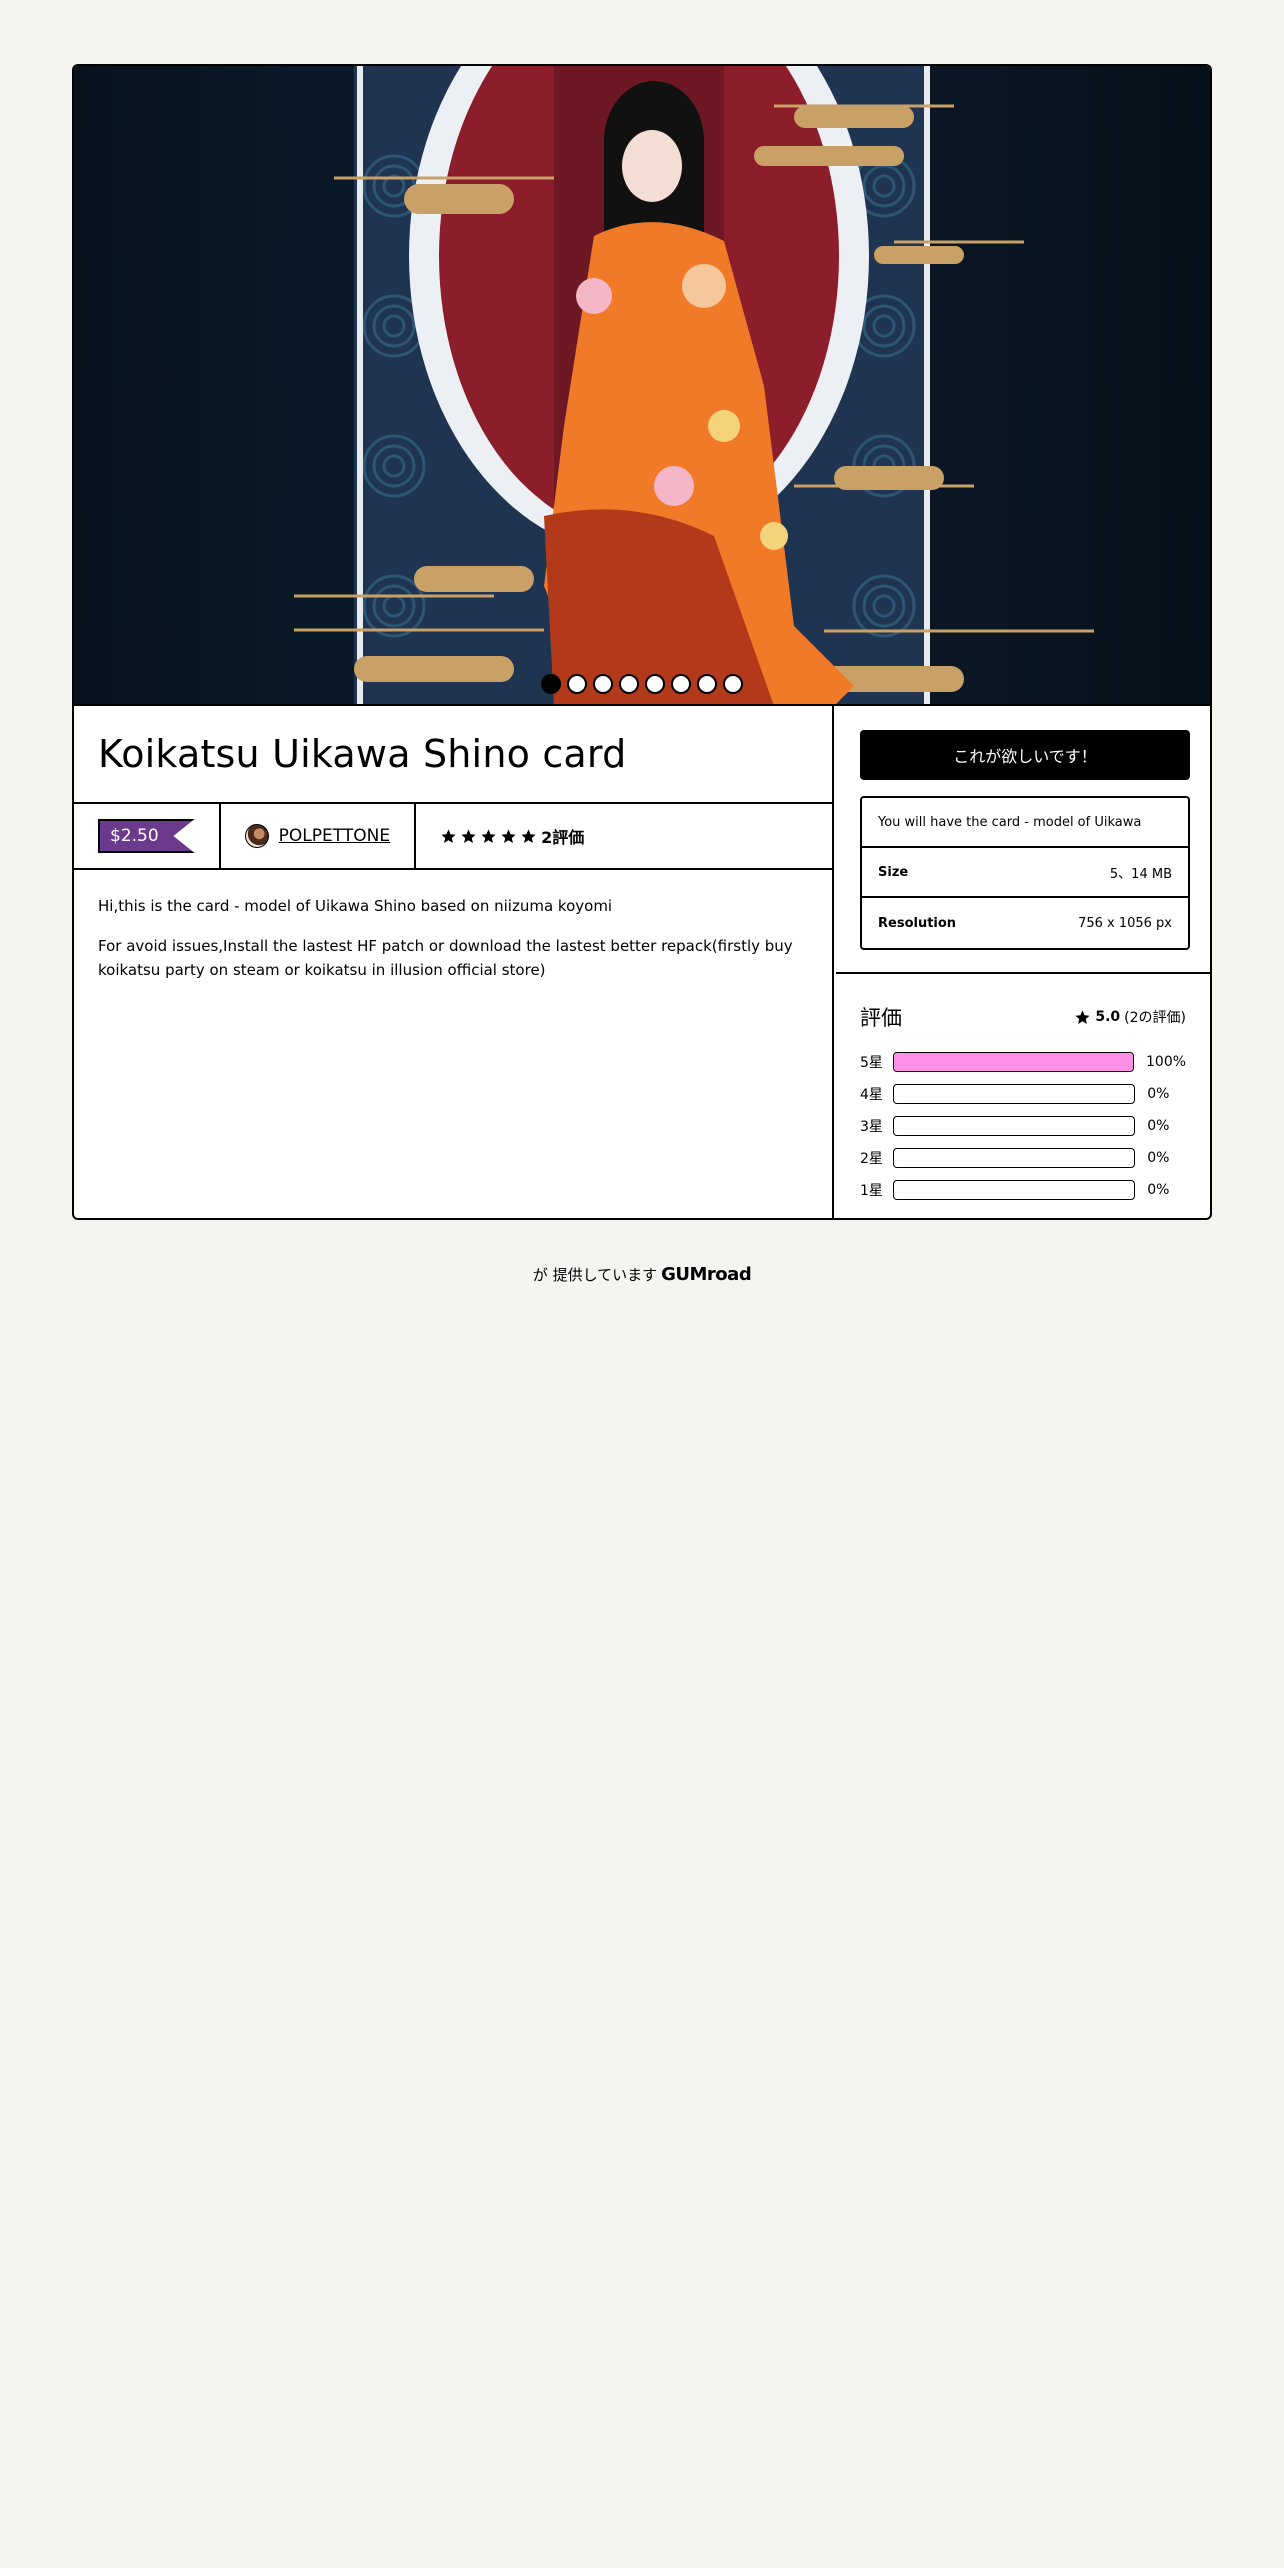 This screenshot has width=1284, height=2568. I want to click on rating-bar-label: 5星, so click(871, 1063).